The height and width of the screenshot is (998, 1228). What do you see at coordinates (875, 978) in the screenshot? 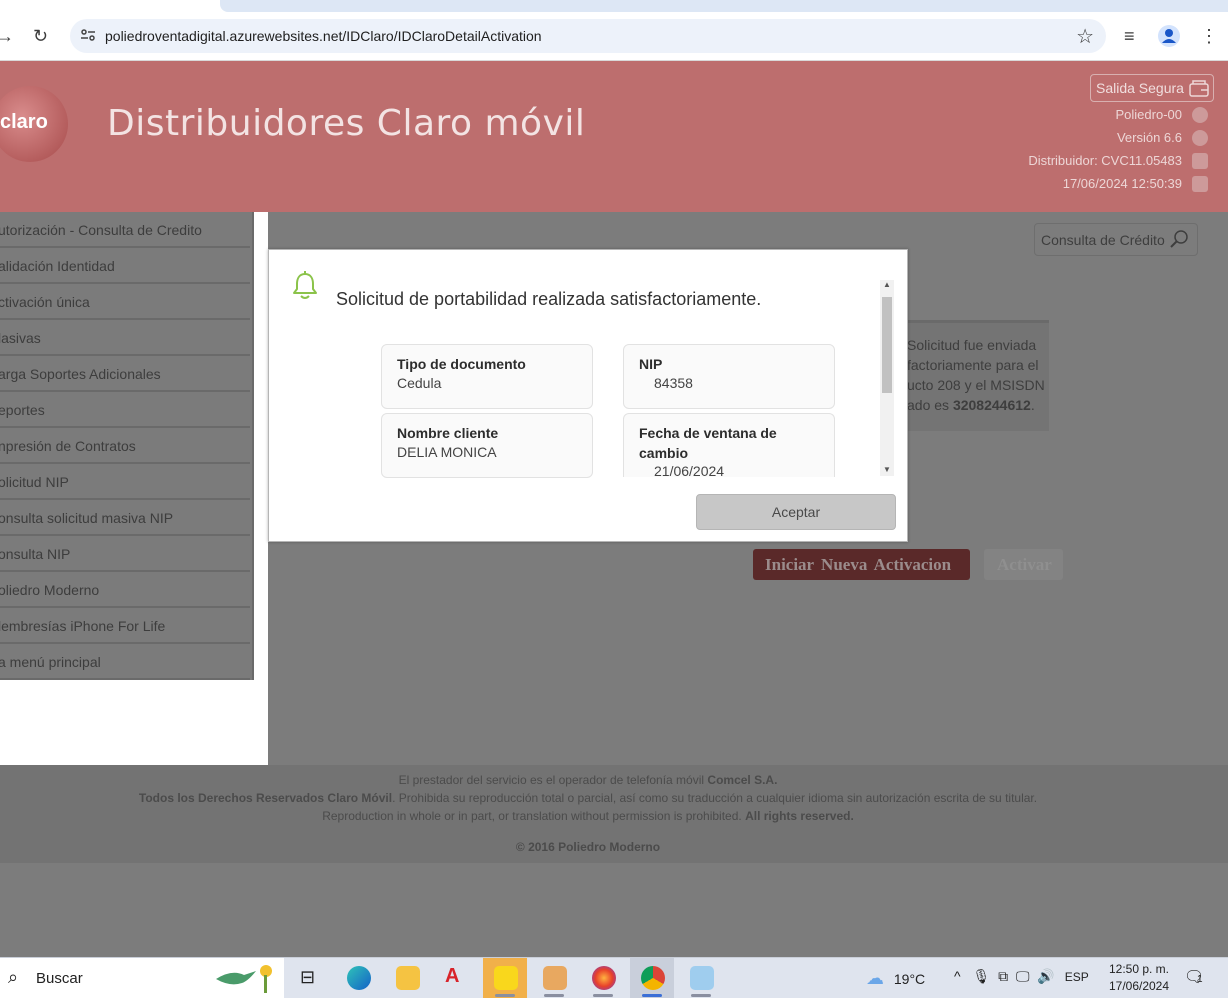
I see `cloud-icon: ☁` at bounding box center [875, 978].